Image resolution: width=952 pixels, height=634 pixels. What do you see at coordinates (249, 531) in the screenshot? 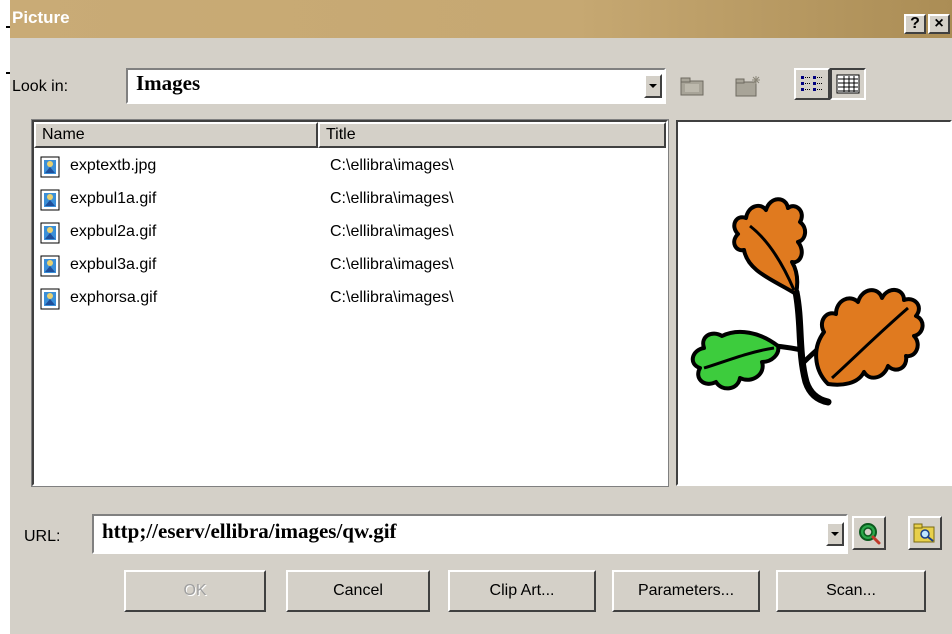
I see `url-value: http;//eserv/ellibra/images/qw.gif` at bounding box center [249, 531].